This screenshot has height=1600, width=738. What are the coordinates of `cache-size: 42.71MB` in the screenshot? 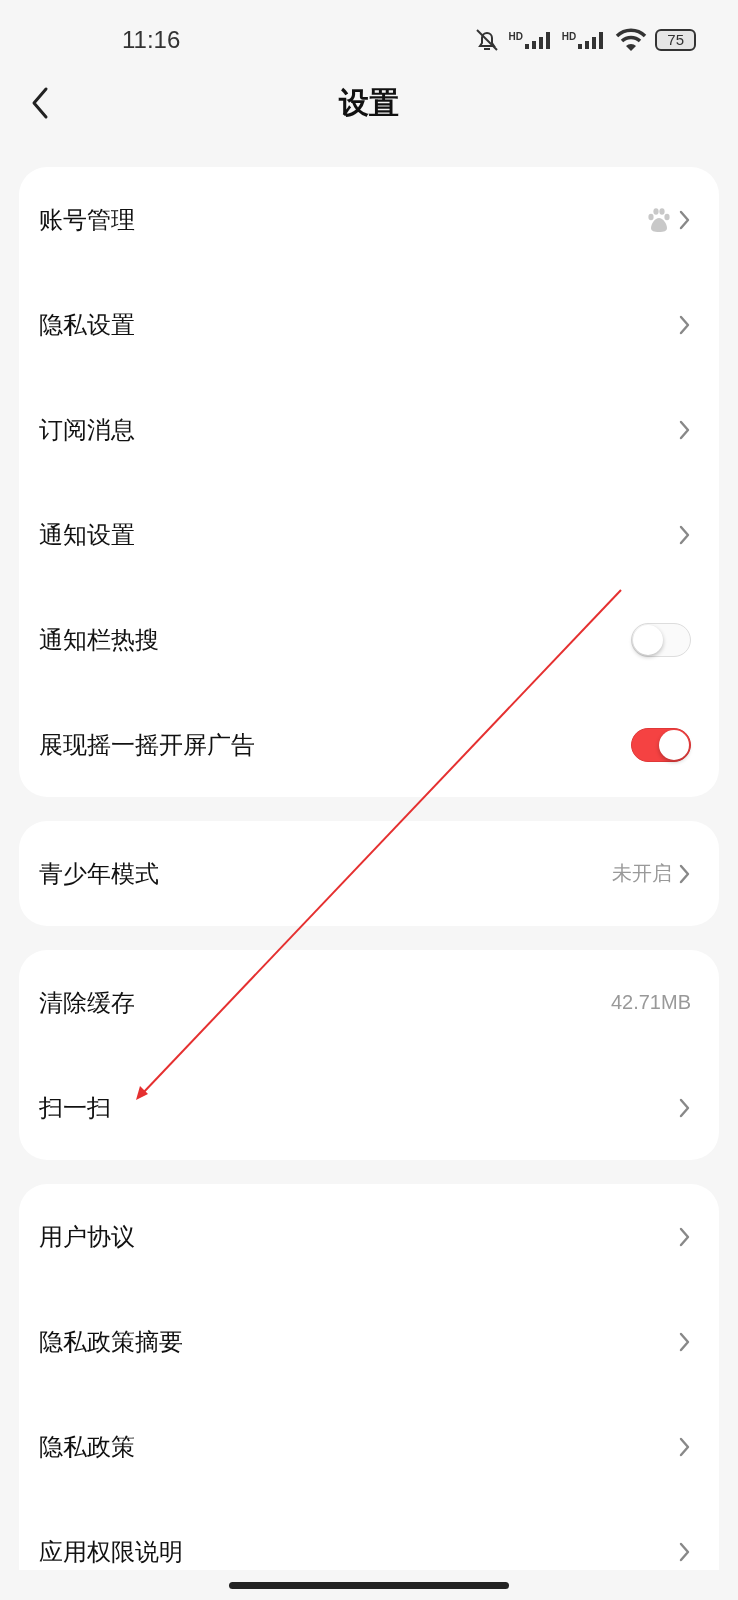 It's located at (650, 1002).